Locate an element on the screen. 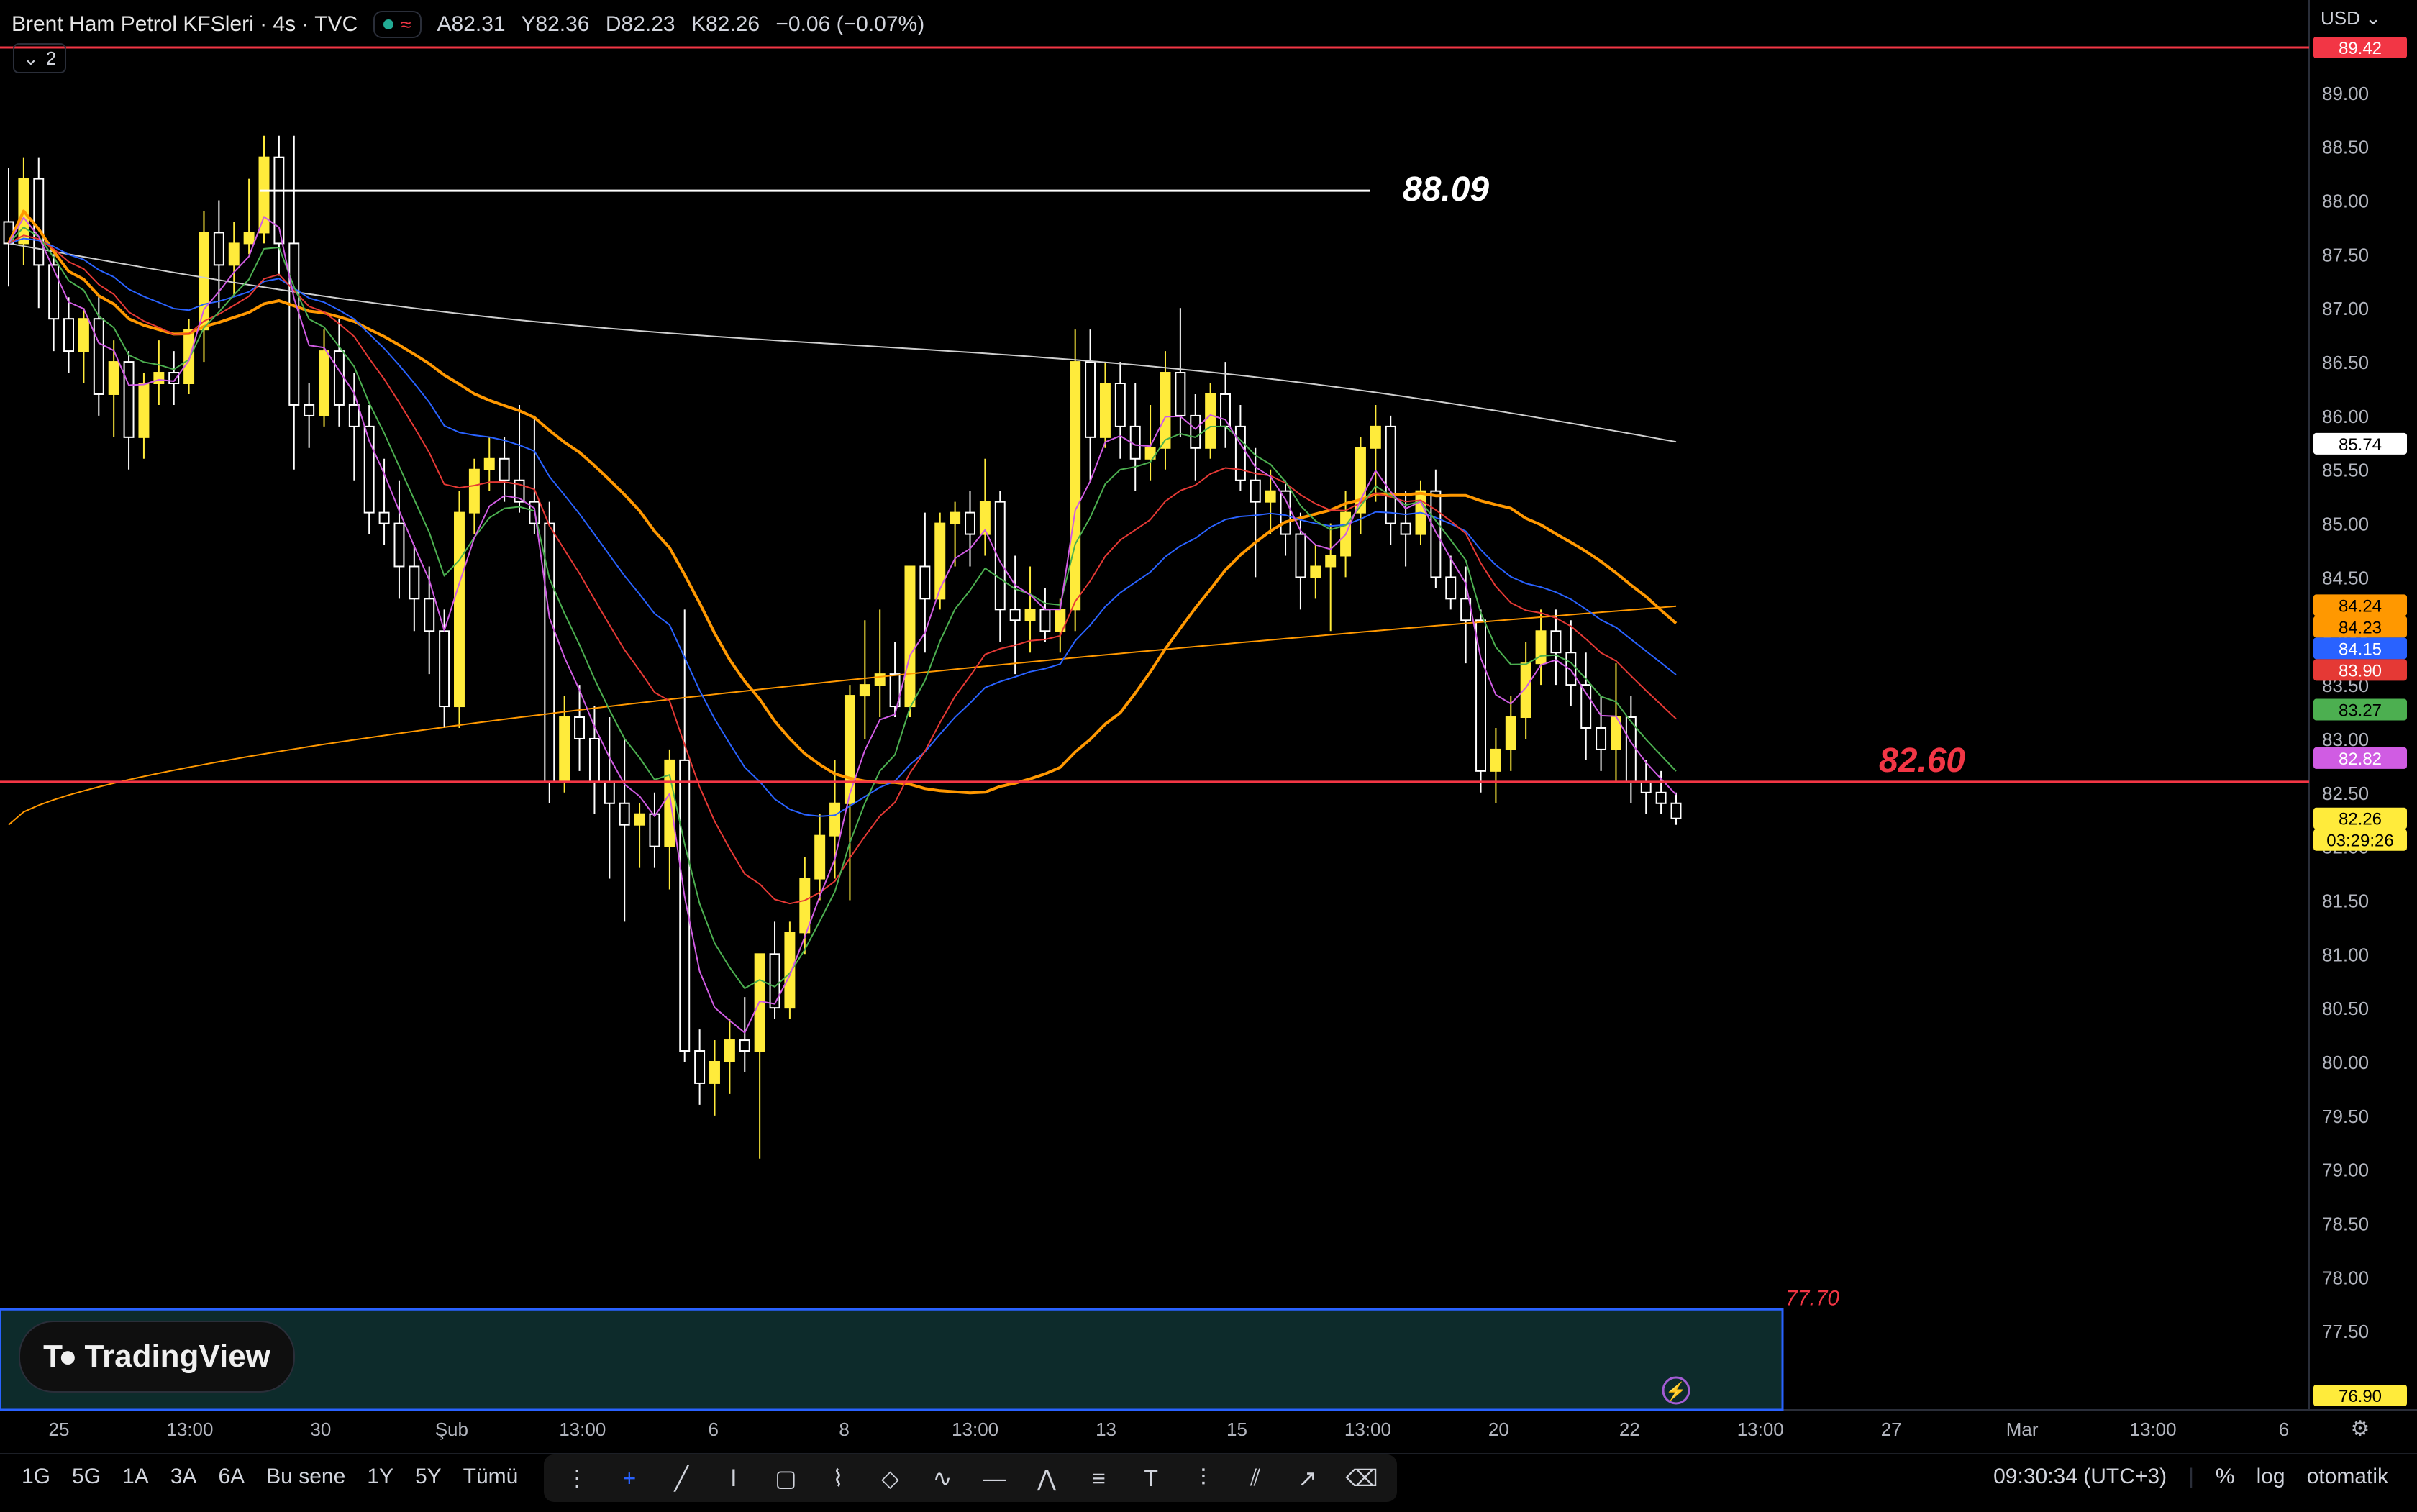  y-tick-label: 87.00 is located at coordinates (2346, 308).